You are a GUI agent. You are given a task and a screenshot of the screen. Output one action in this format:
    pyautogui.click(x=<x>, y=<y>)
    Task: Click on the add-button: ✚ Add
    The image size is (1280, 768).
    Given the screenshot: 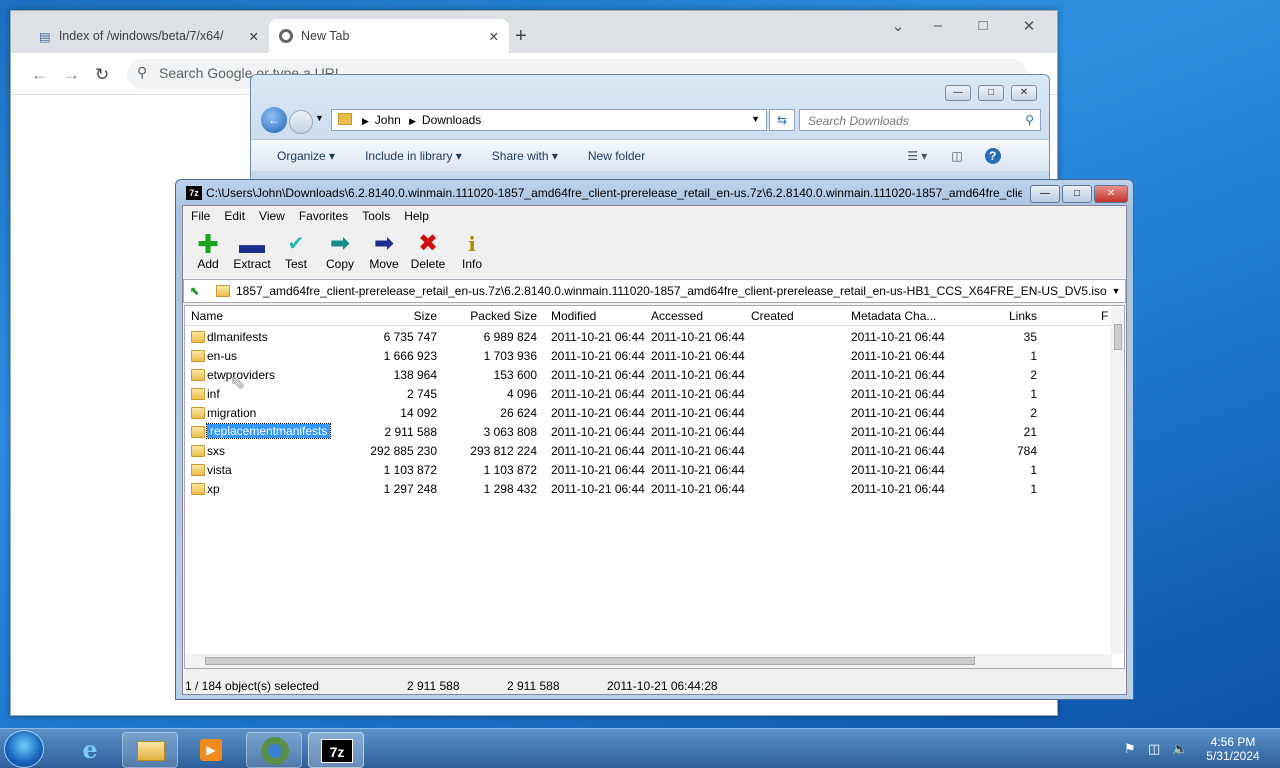 What is the action you would take?
    pyautogui.click(x=208, y=251)
    